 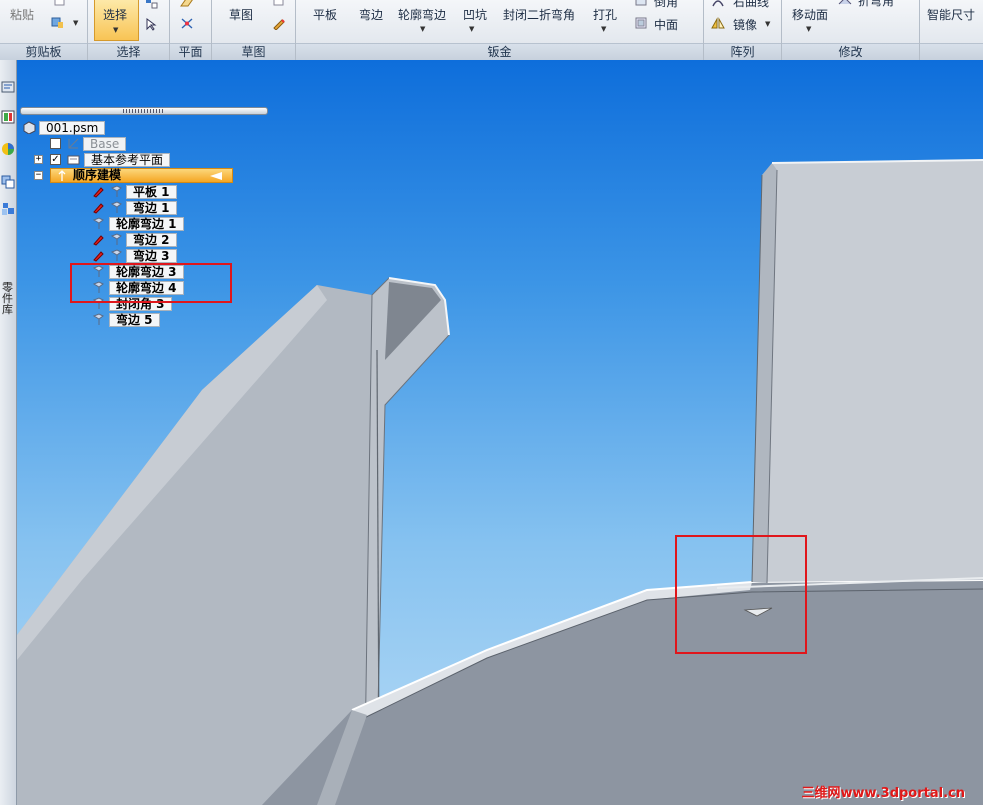 I want to click on format-painter-icon, so click(x=57, y=22).